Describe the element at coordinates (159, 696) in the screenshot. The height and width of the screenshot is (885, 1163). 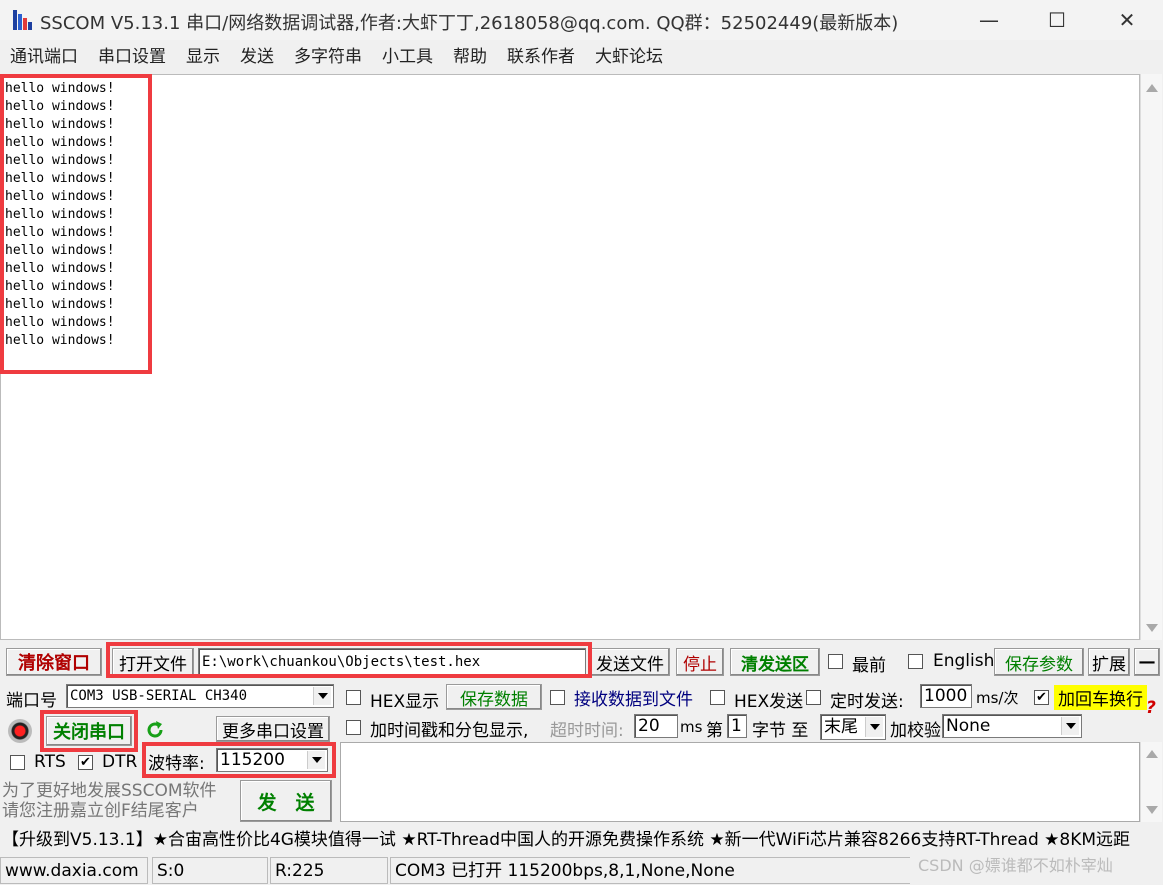
I see `port-value: COM3 USB-SERIAL CH340` at that location.